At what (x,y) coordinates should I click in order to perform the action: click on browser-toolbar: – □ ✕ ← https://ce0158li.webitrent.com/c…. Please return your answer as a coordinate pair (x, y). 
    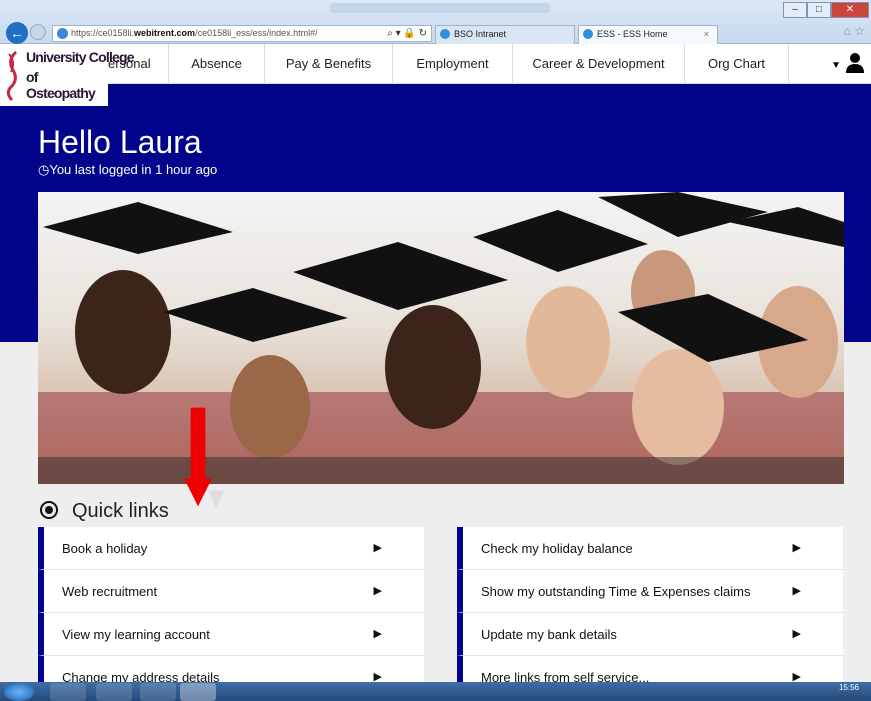
    Looking at the image, I should click on (435, 22).